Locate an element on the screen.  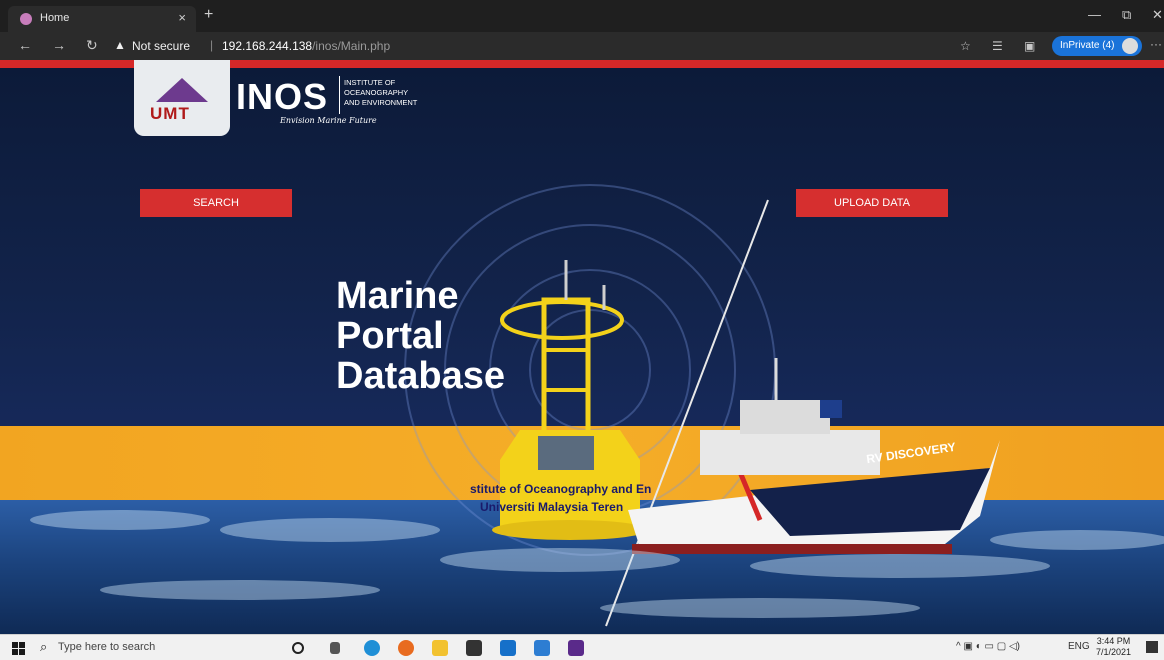
file-explorer-icon is located at coordinates (440, 648).